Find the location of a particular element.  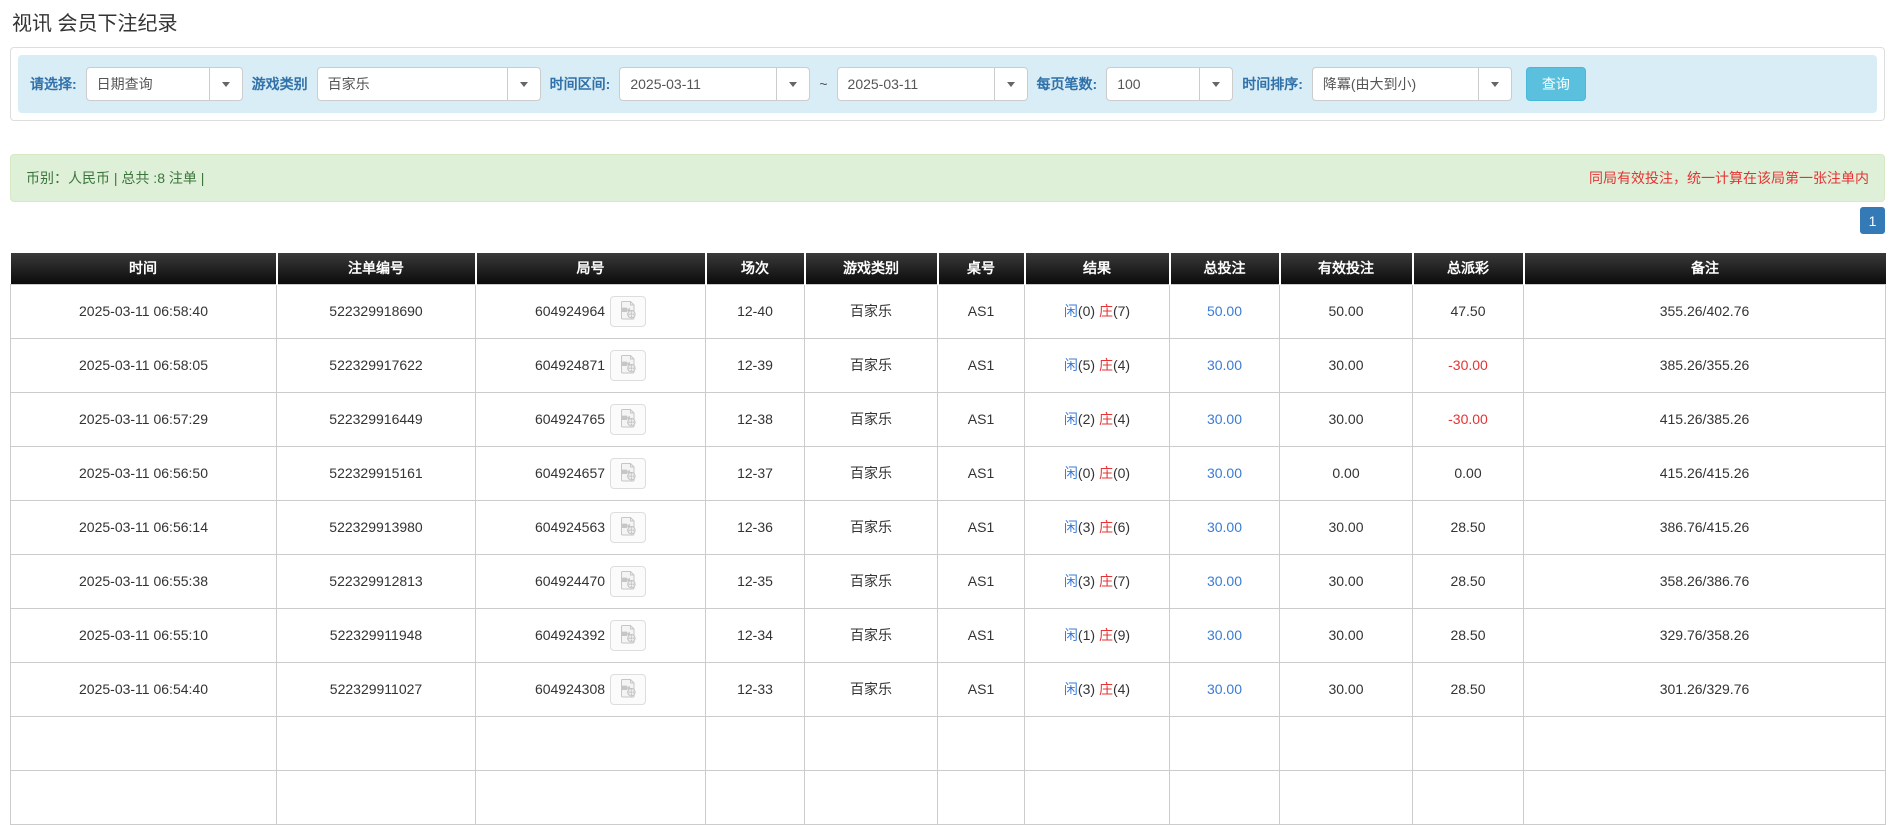

summary-info-bar: 币别：人民币 | 总共 :8 注单 | 同局有效投注，统一计算在该局第一张注单内 is located at coordinates (947, 178).